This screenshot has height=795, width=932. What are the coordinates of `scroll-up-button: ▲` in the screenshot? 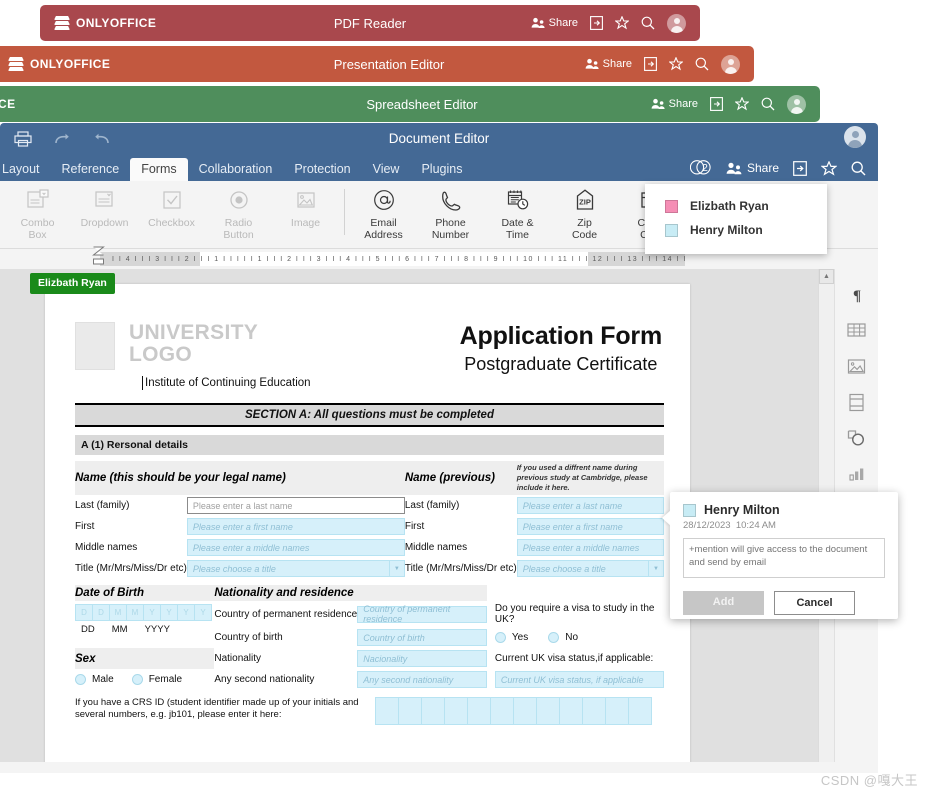 It's located at (826, 276).